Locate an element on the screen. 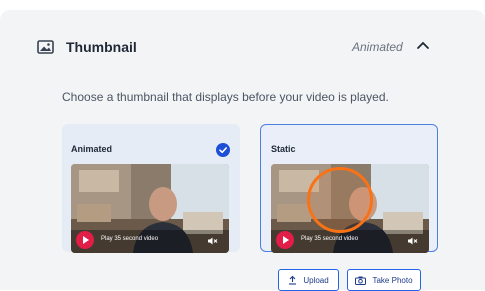  upload-label: Upload is located at coordinates (316, 280).